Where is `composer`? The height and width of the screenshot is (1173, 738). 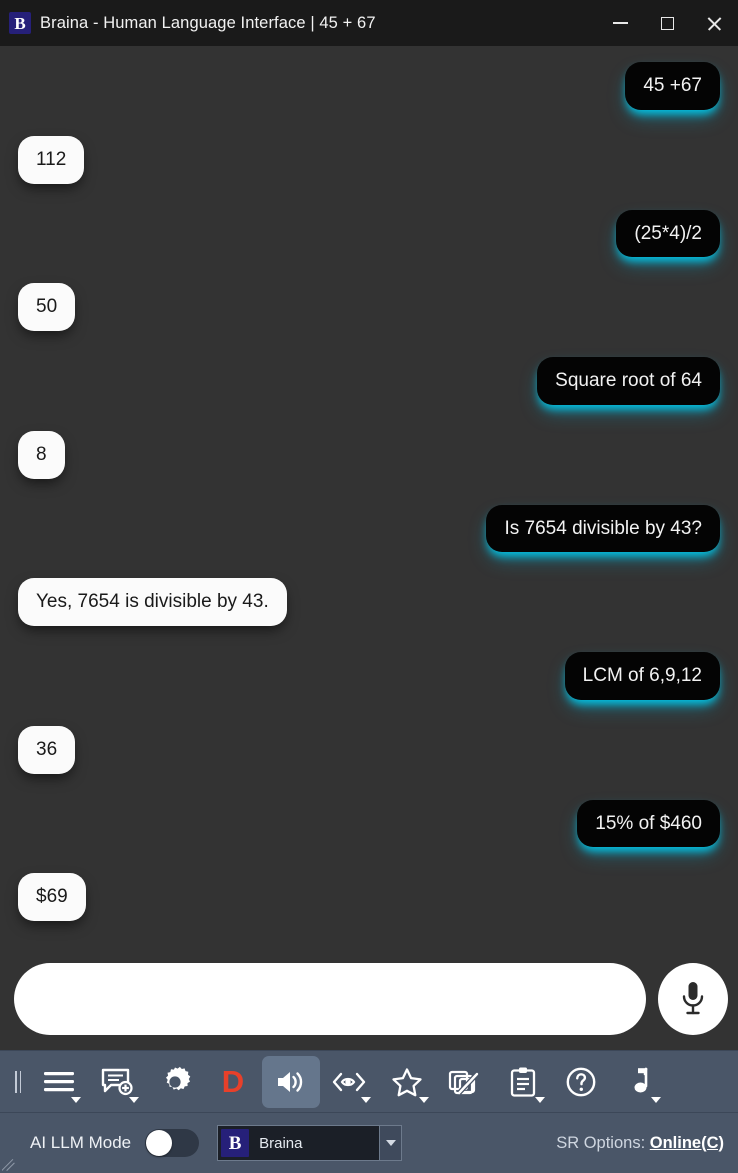 composer is located at coordinates (369, 1004).